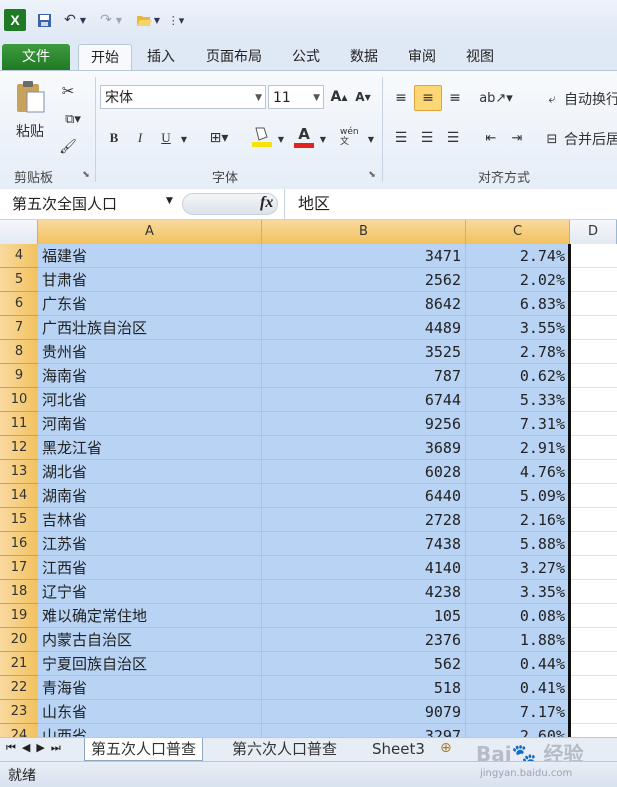  What do you see at coordinates (150, 280) in the screenshot?
I see `cell-region: 甘肃省` at bounding box center [150, 280].